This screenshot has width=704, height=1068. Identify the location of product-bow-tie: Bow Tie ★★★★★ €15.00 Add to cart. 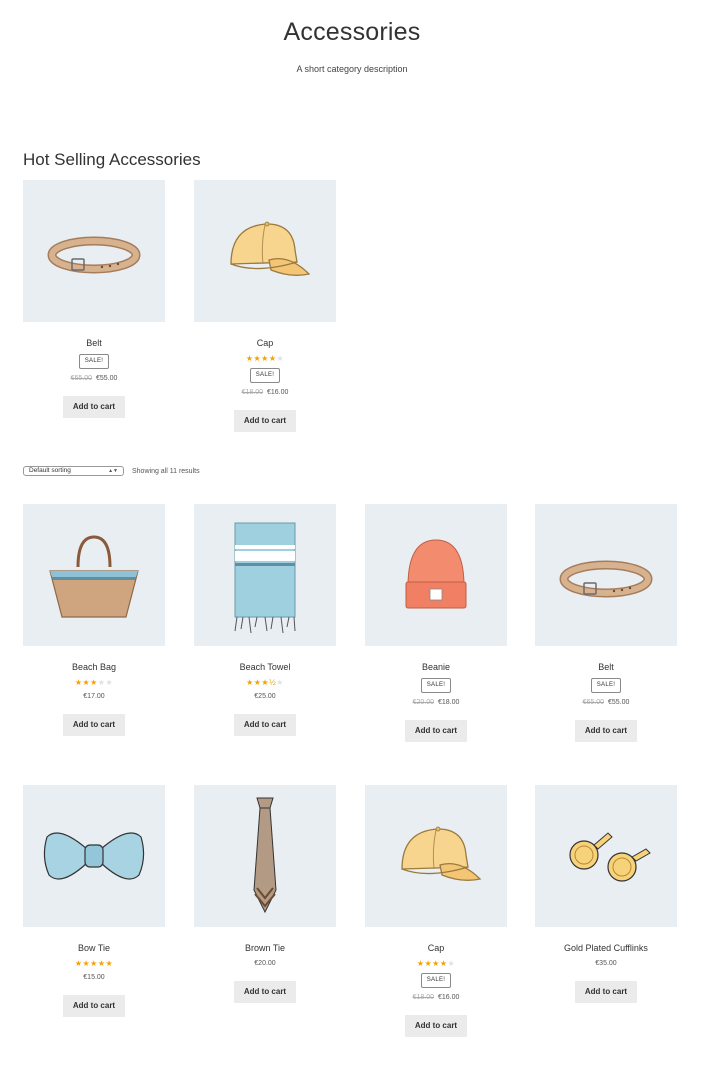
(94, 901).